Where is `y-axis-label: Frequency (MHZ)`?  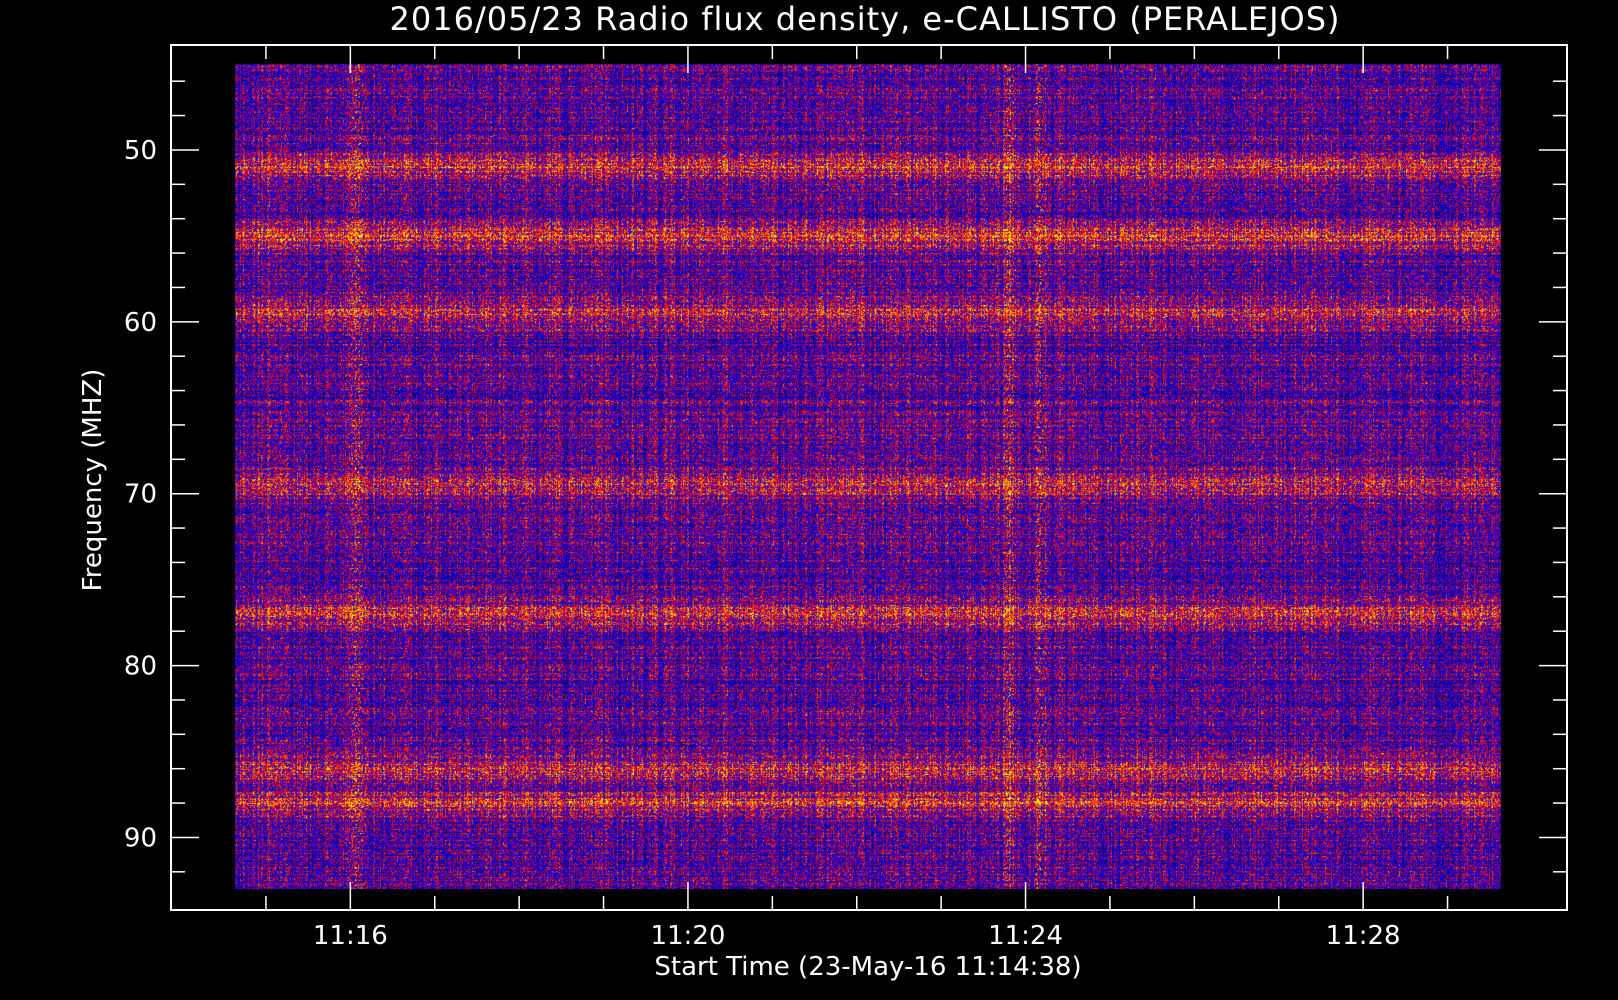 y-axis-label: Frequency (MHZ) is located at coordinates (93, 480).